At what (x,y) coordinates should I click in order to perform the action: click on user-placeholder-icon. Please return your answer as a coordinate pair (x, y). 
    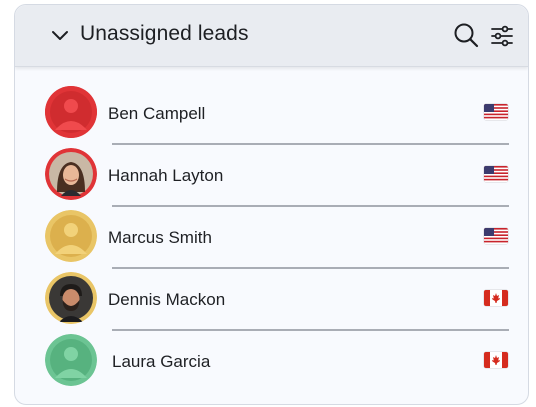
    Looking at the image, I should click on (71, 360).